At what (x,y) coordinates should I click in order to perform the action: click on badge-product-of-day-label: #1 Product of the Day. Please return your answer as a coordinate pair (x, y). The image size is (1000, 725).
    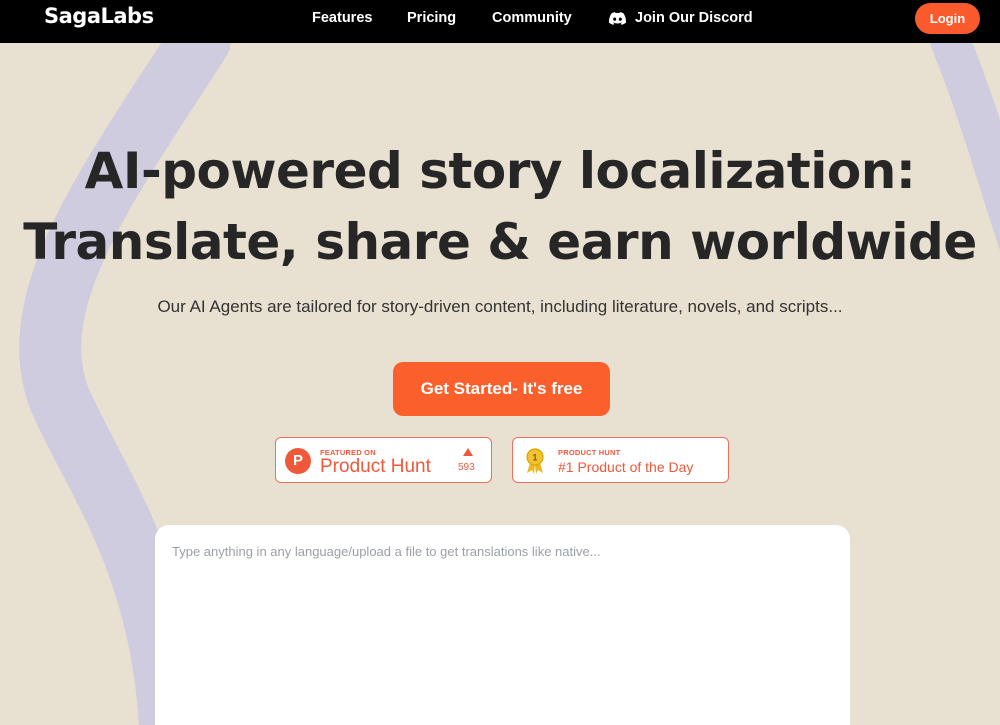
    Looking at the image, I should click on (626, 467).